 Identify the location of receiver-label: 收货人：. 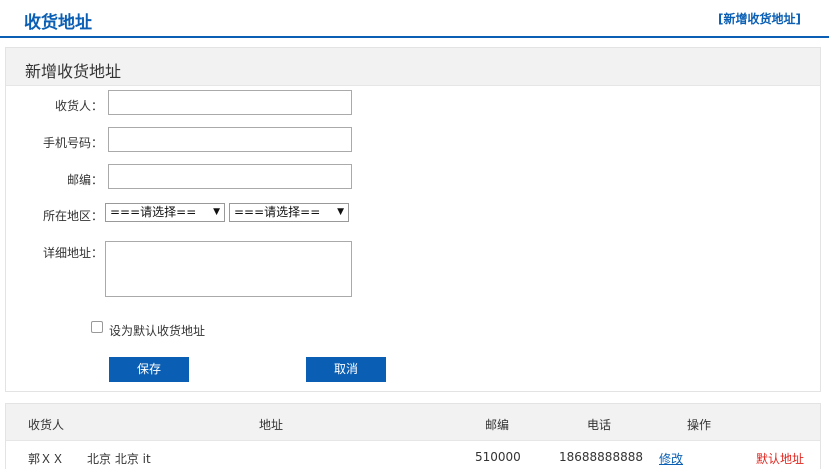
(78, 106).